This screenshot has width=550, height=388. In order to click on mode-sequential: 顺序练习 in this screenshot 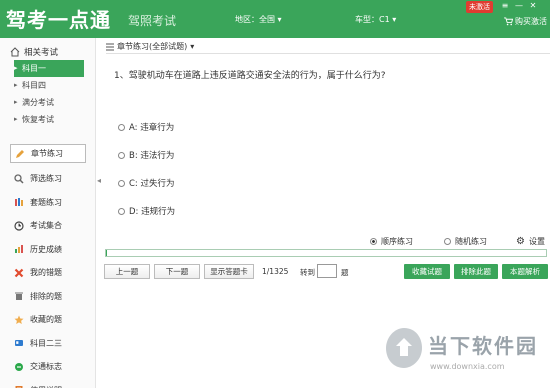, I will do `click(391, 241)`.